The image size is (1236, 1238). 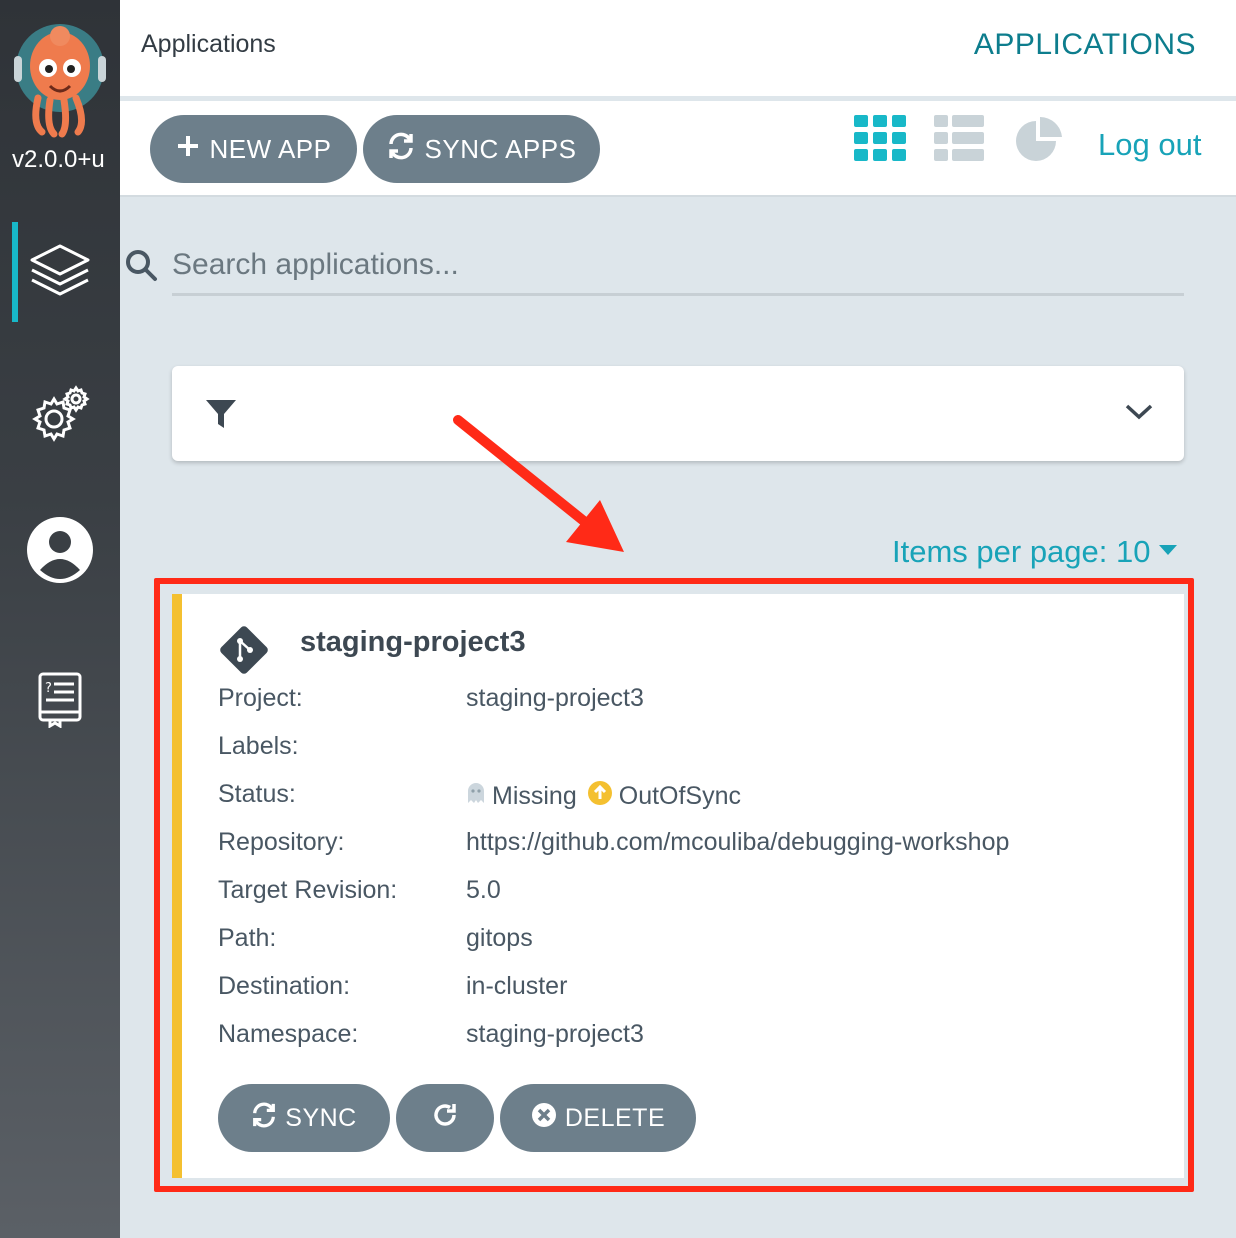 I want to click on repository-label: Repository:, so click(x=281, y=842).